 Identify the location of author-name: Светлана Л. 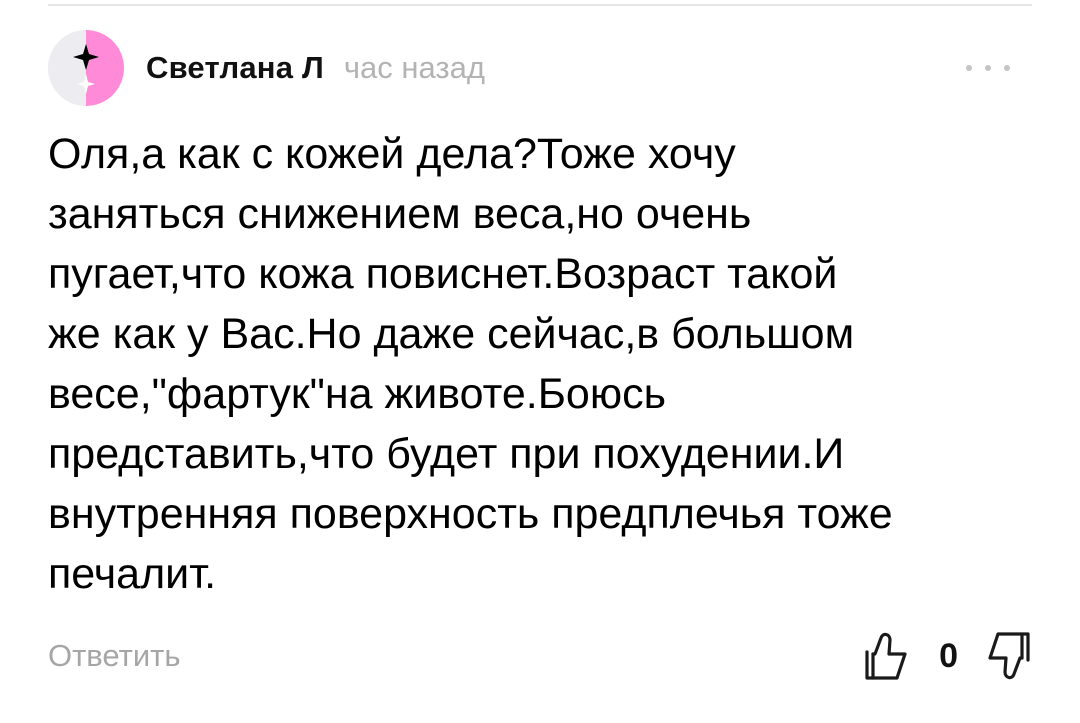
(235, 68).